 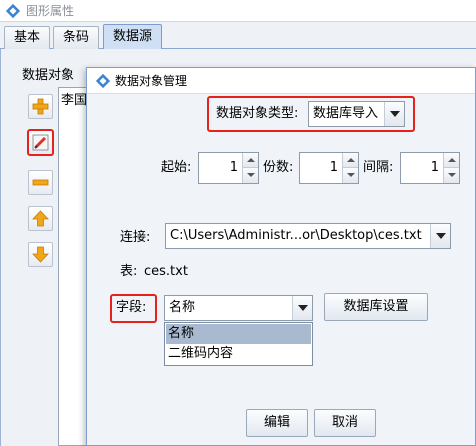 I want to click on remove-button, so click(x=40, y=182).